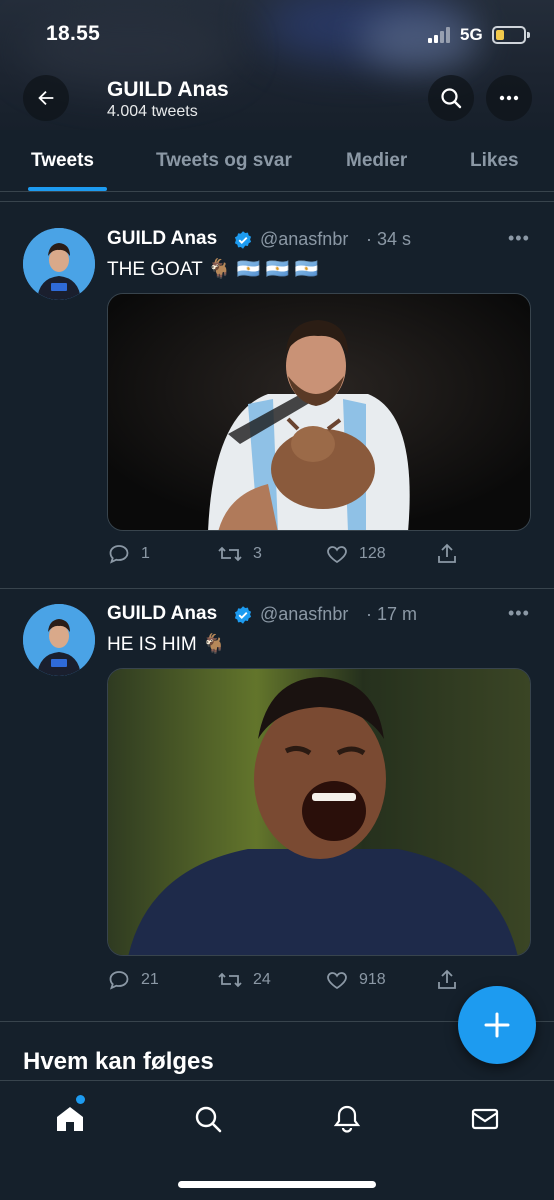 The image size is (554, 1200). I want to click on tab-tweets-and-replies: Tweets og svar, so click(224, 161).